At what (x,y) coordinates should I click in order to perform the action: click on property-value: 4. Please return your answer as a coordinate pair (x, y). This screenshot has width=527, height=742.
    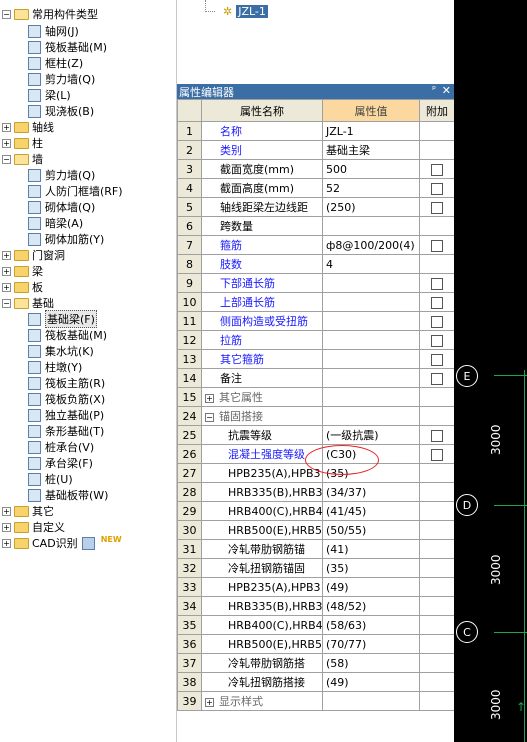
    Looking at the image, I should click on (371, 264).